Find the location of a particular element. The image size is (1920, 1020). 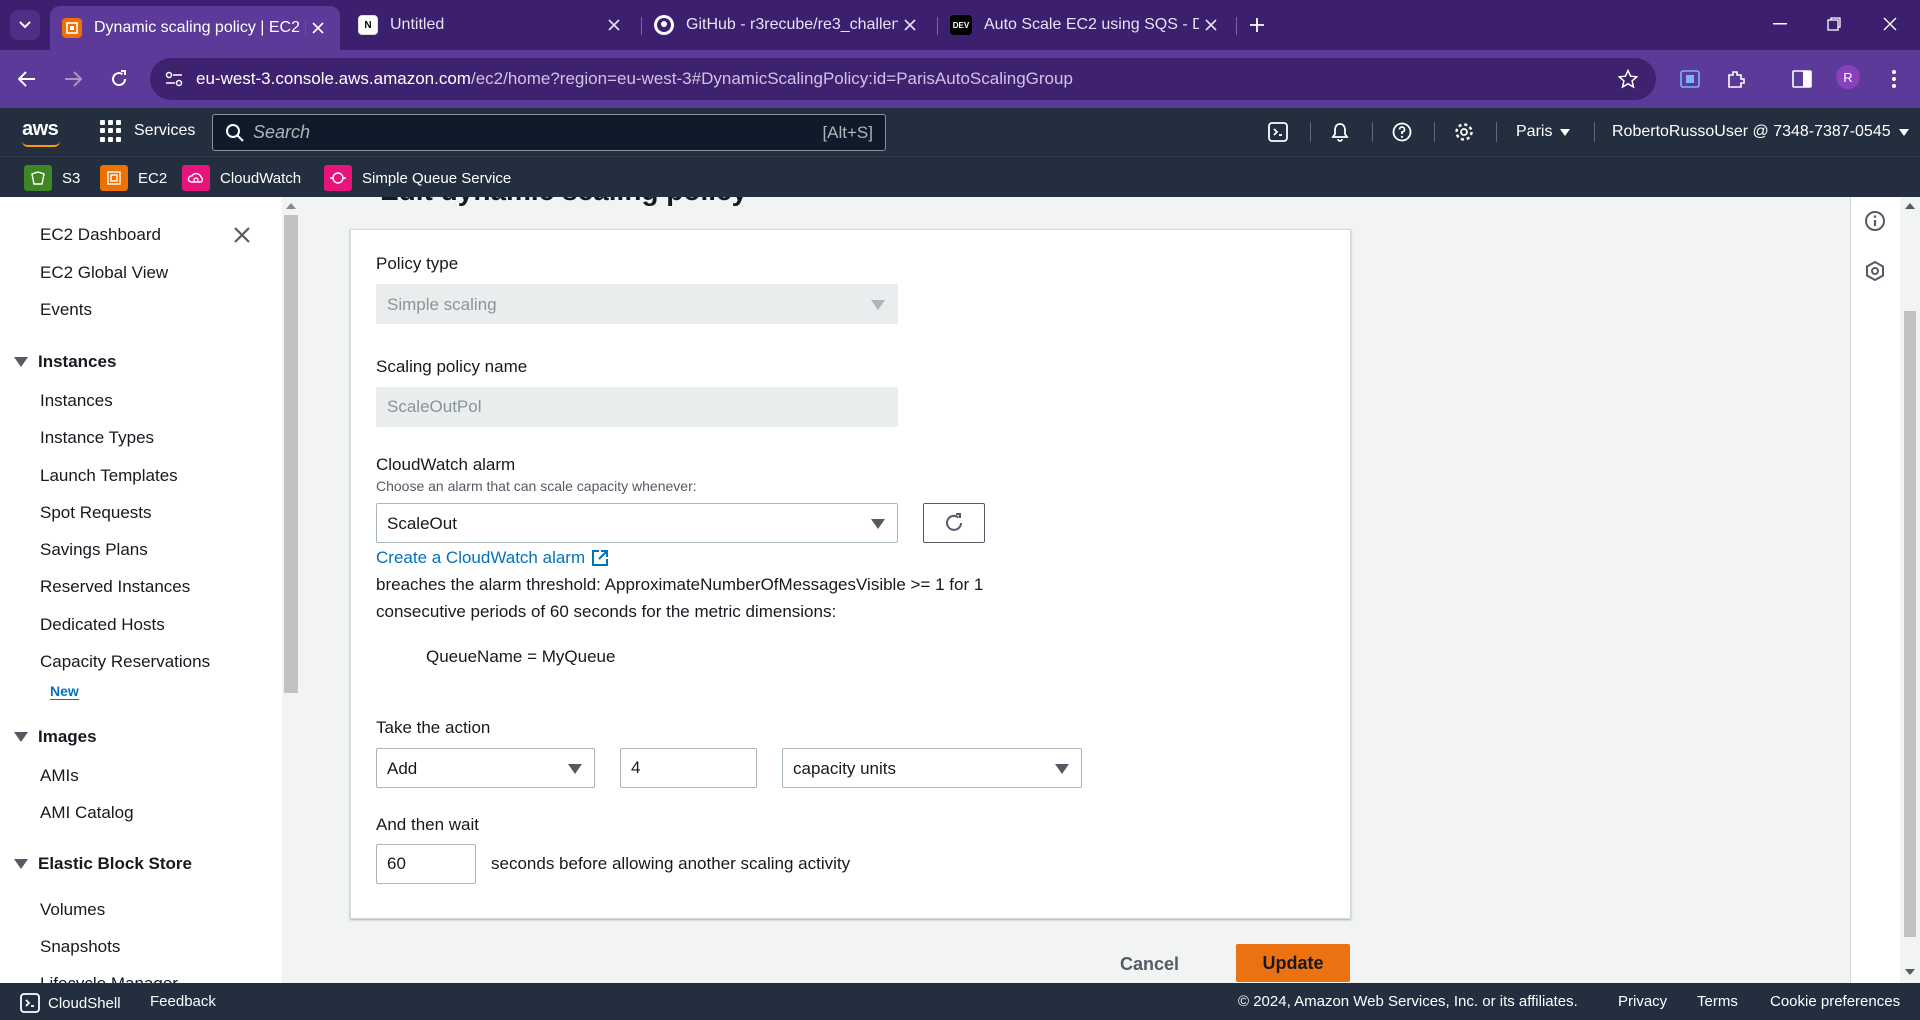

info-panel-icon is located at coordinates (1875, 221).